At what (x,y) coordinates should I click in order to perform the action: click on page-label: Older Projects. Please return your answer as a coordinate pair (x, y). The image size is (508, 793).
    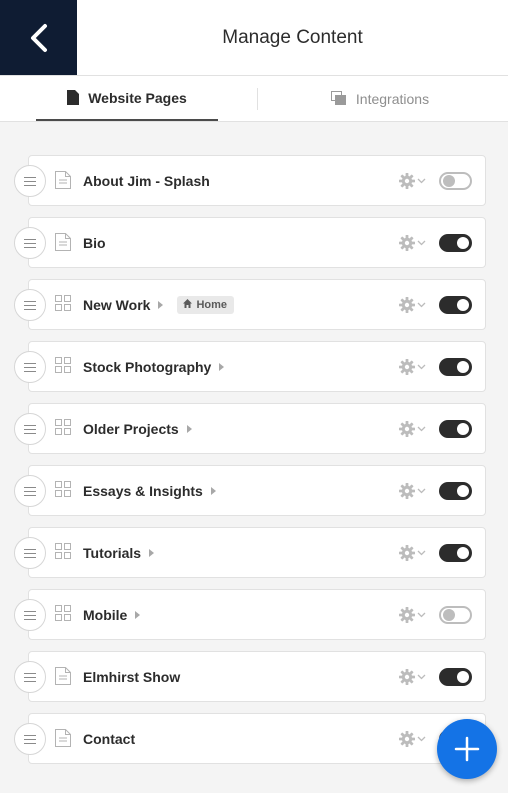
    Looking at the image, I should click on (131, 428).